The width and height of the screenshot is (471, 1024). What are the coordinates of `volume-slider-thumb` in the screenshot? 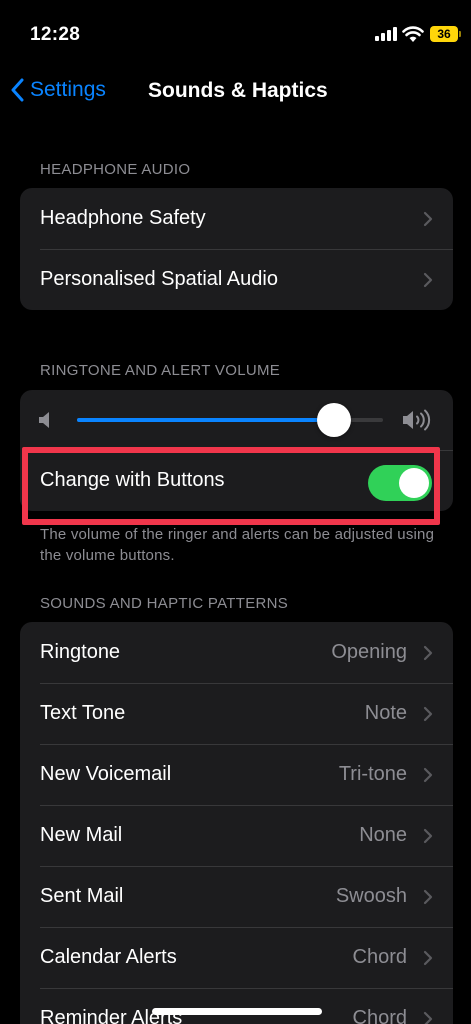 It's located at (334, 420).